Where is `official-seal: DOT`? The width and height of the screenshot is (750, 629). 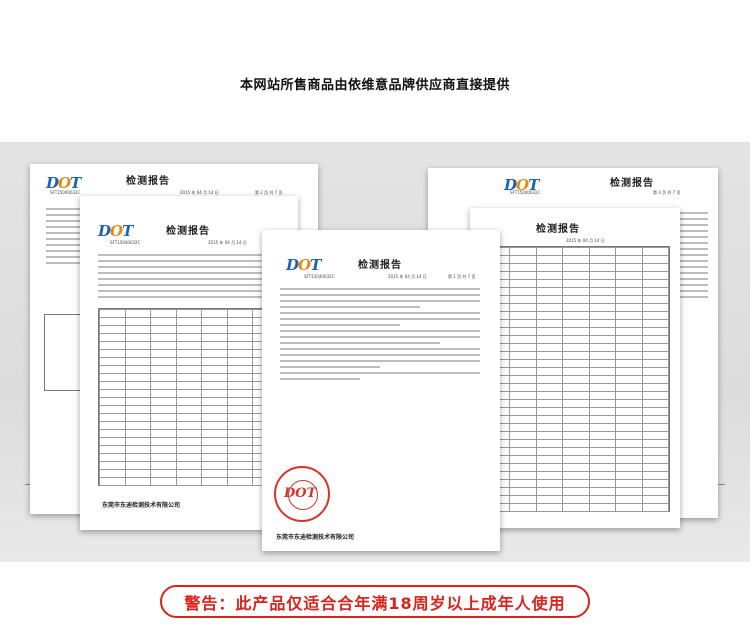 official-seal: DOT is located at coordinates (302, 494).